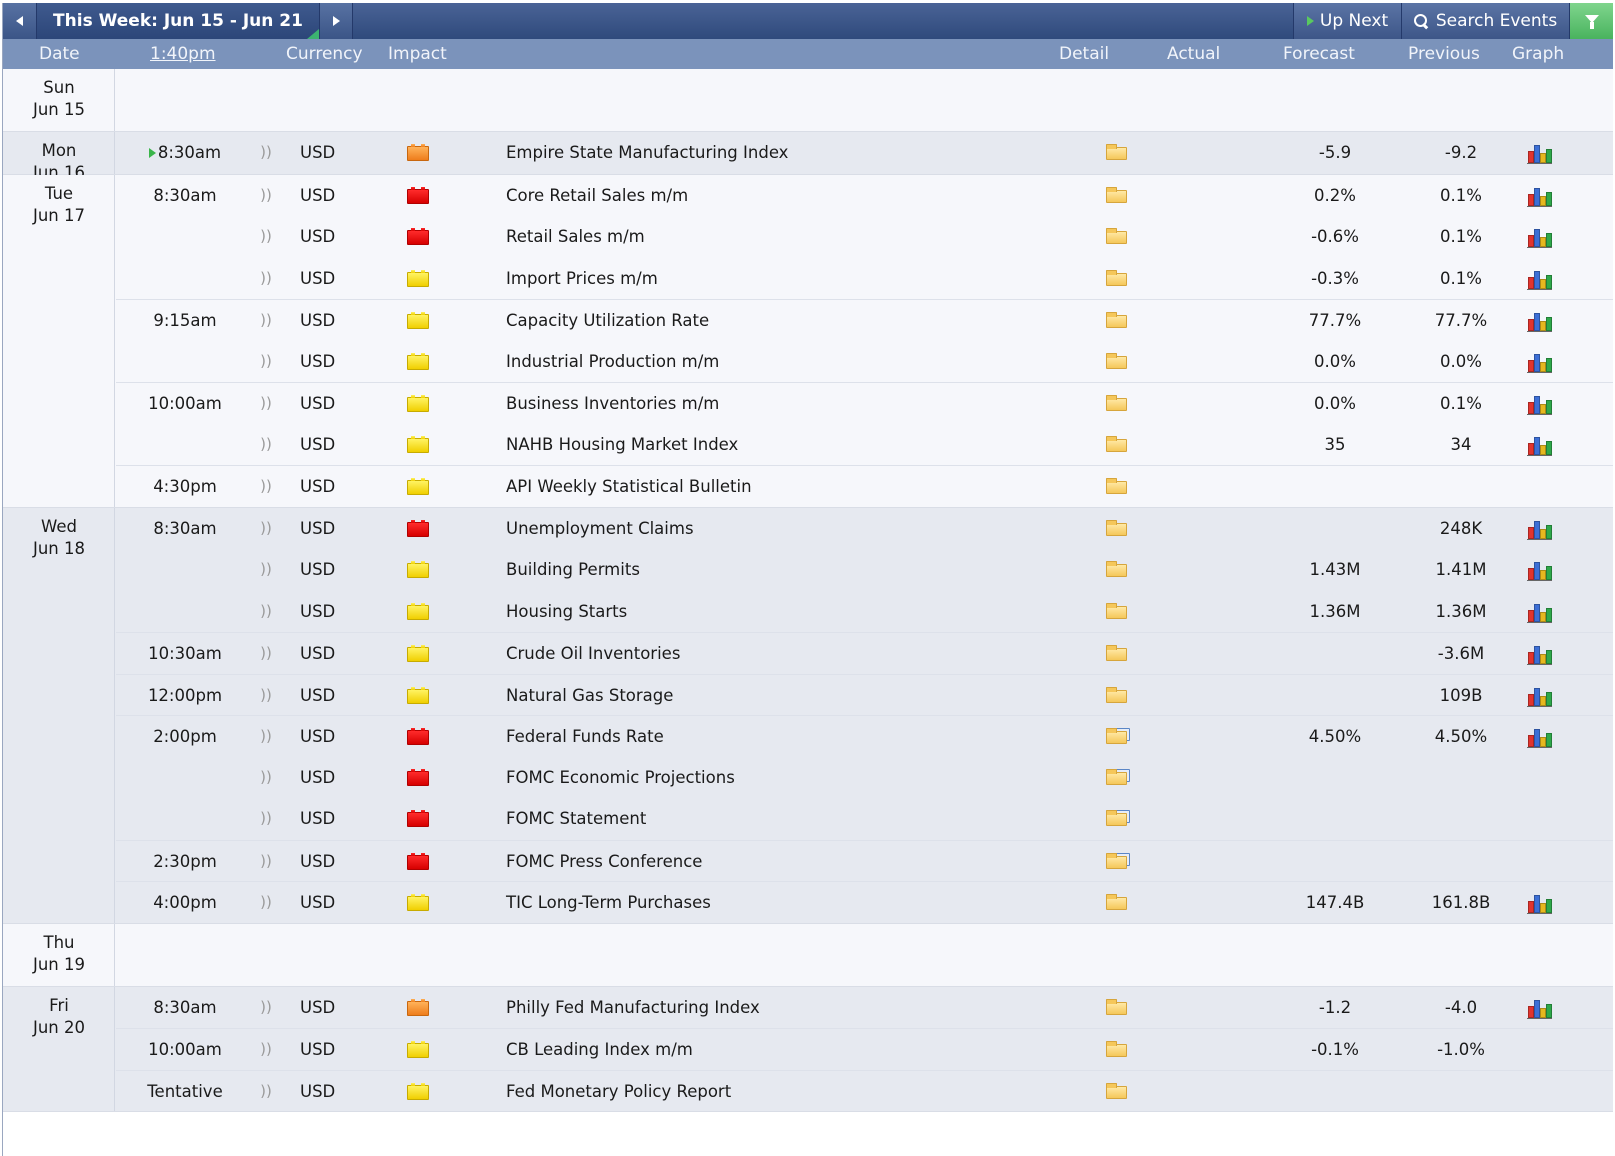 This screenshot has width=1615, height=1156. I want to click on event-title: Federal Funds Rate, so click(786, 737).